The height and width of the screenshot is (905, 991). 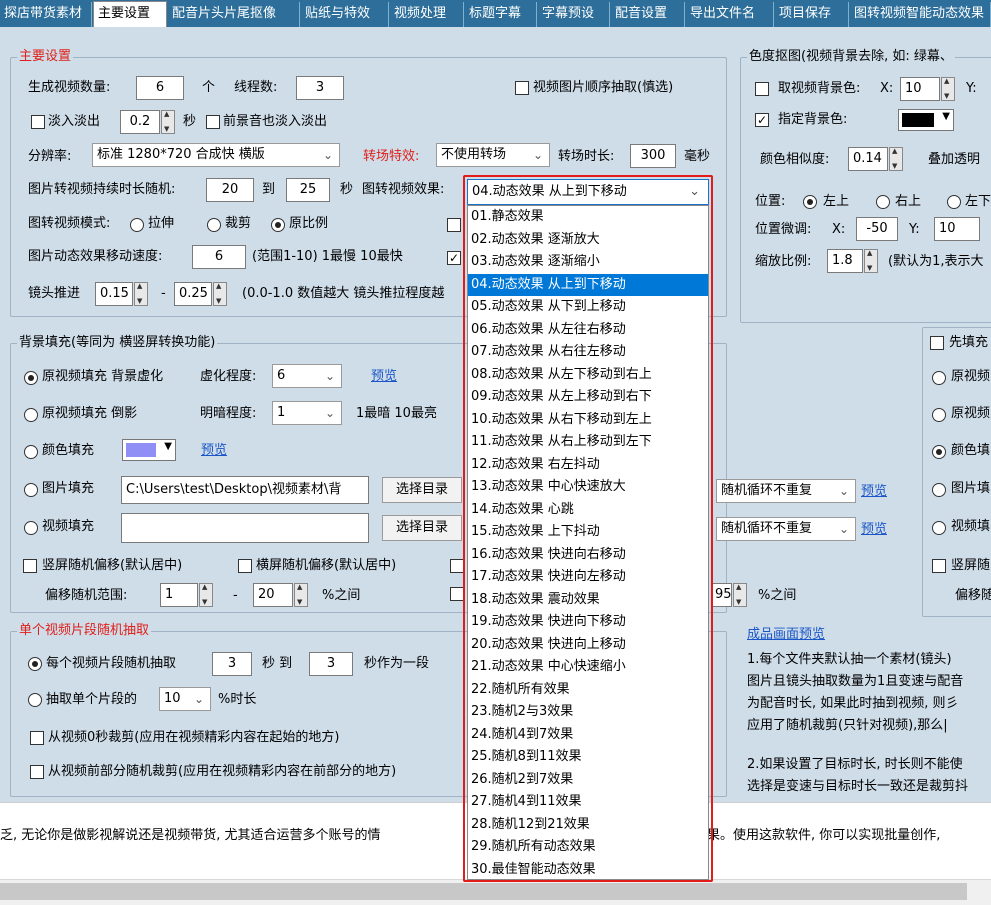 I want to click on effect-option: 25.随机8到11效果, so click(x=588, y=757).